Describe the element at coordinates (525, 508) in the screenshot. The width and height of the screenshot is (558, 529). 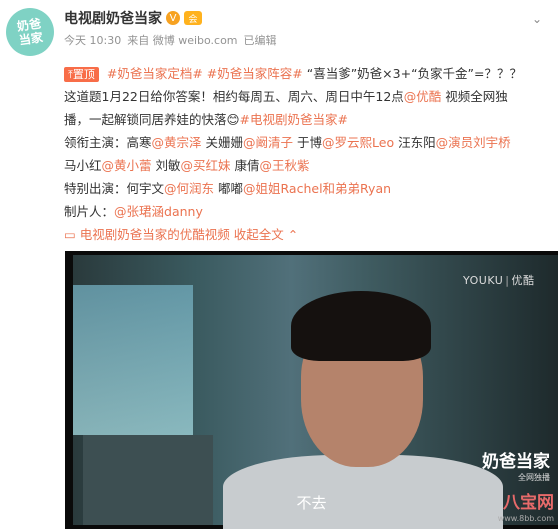
I see `site-watermark: 八宝网 www.8bb.com` at that location.